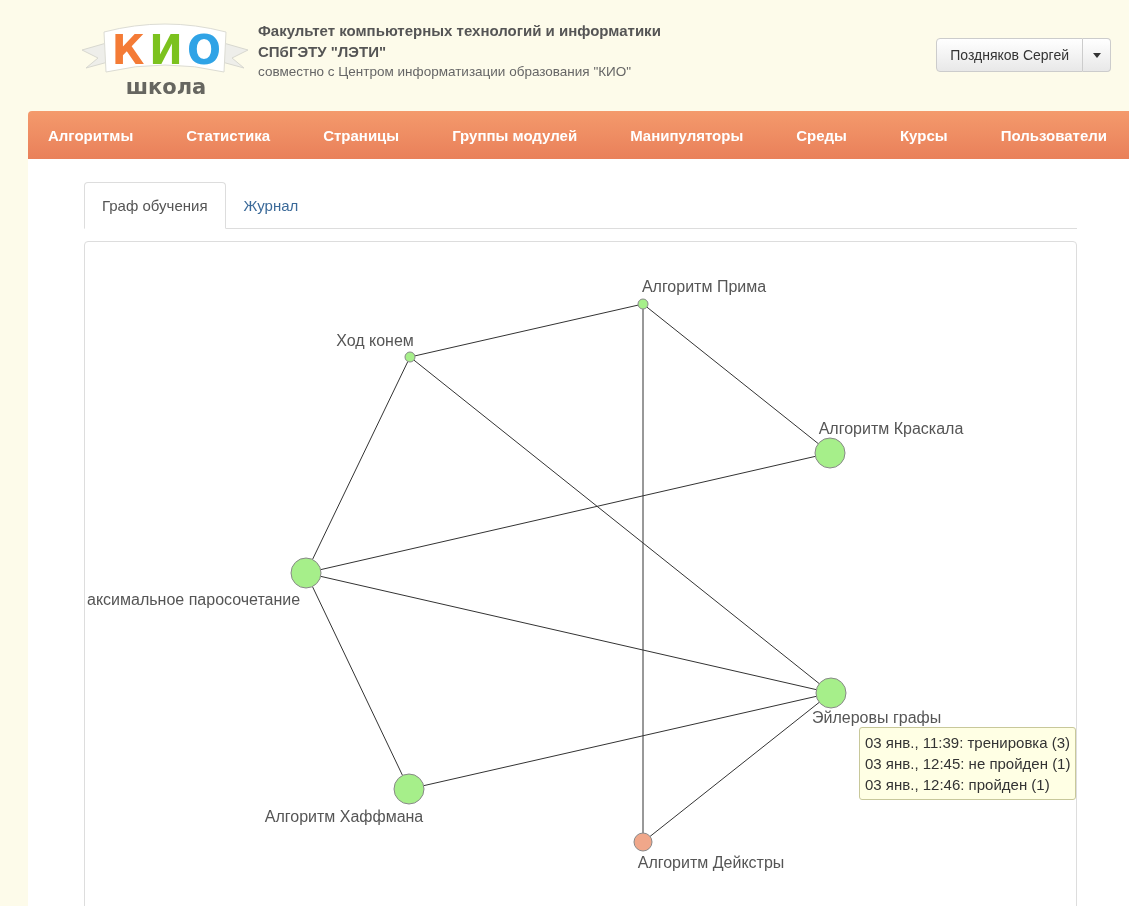  I want to click on nav-link: Алгоритмы, so click(91, 135).